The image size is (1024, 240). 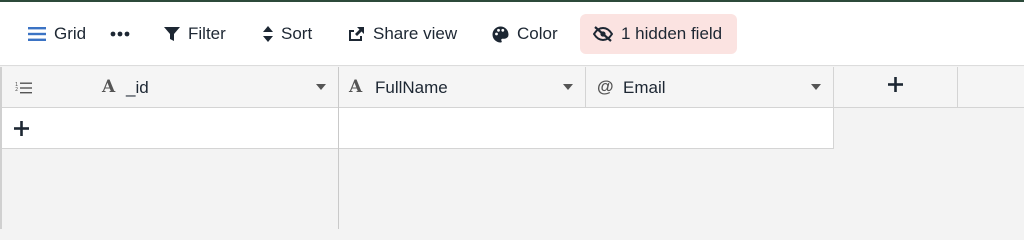 I want to click on color-button: Color, so click(x=525, y=34).